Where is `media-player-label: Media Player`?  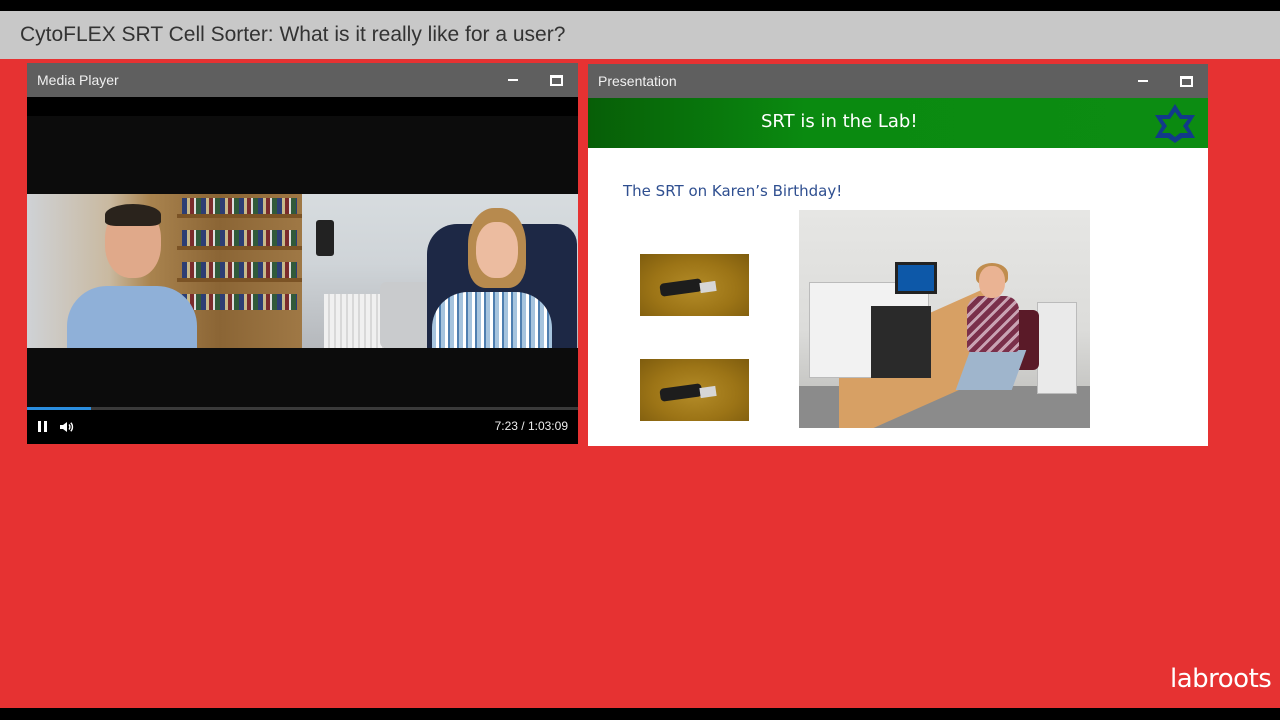 media-player-label: Media Player is located at coordinates (78, 80).